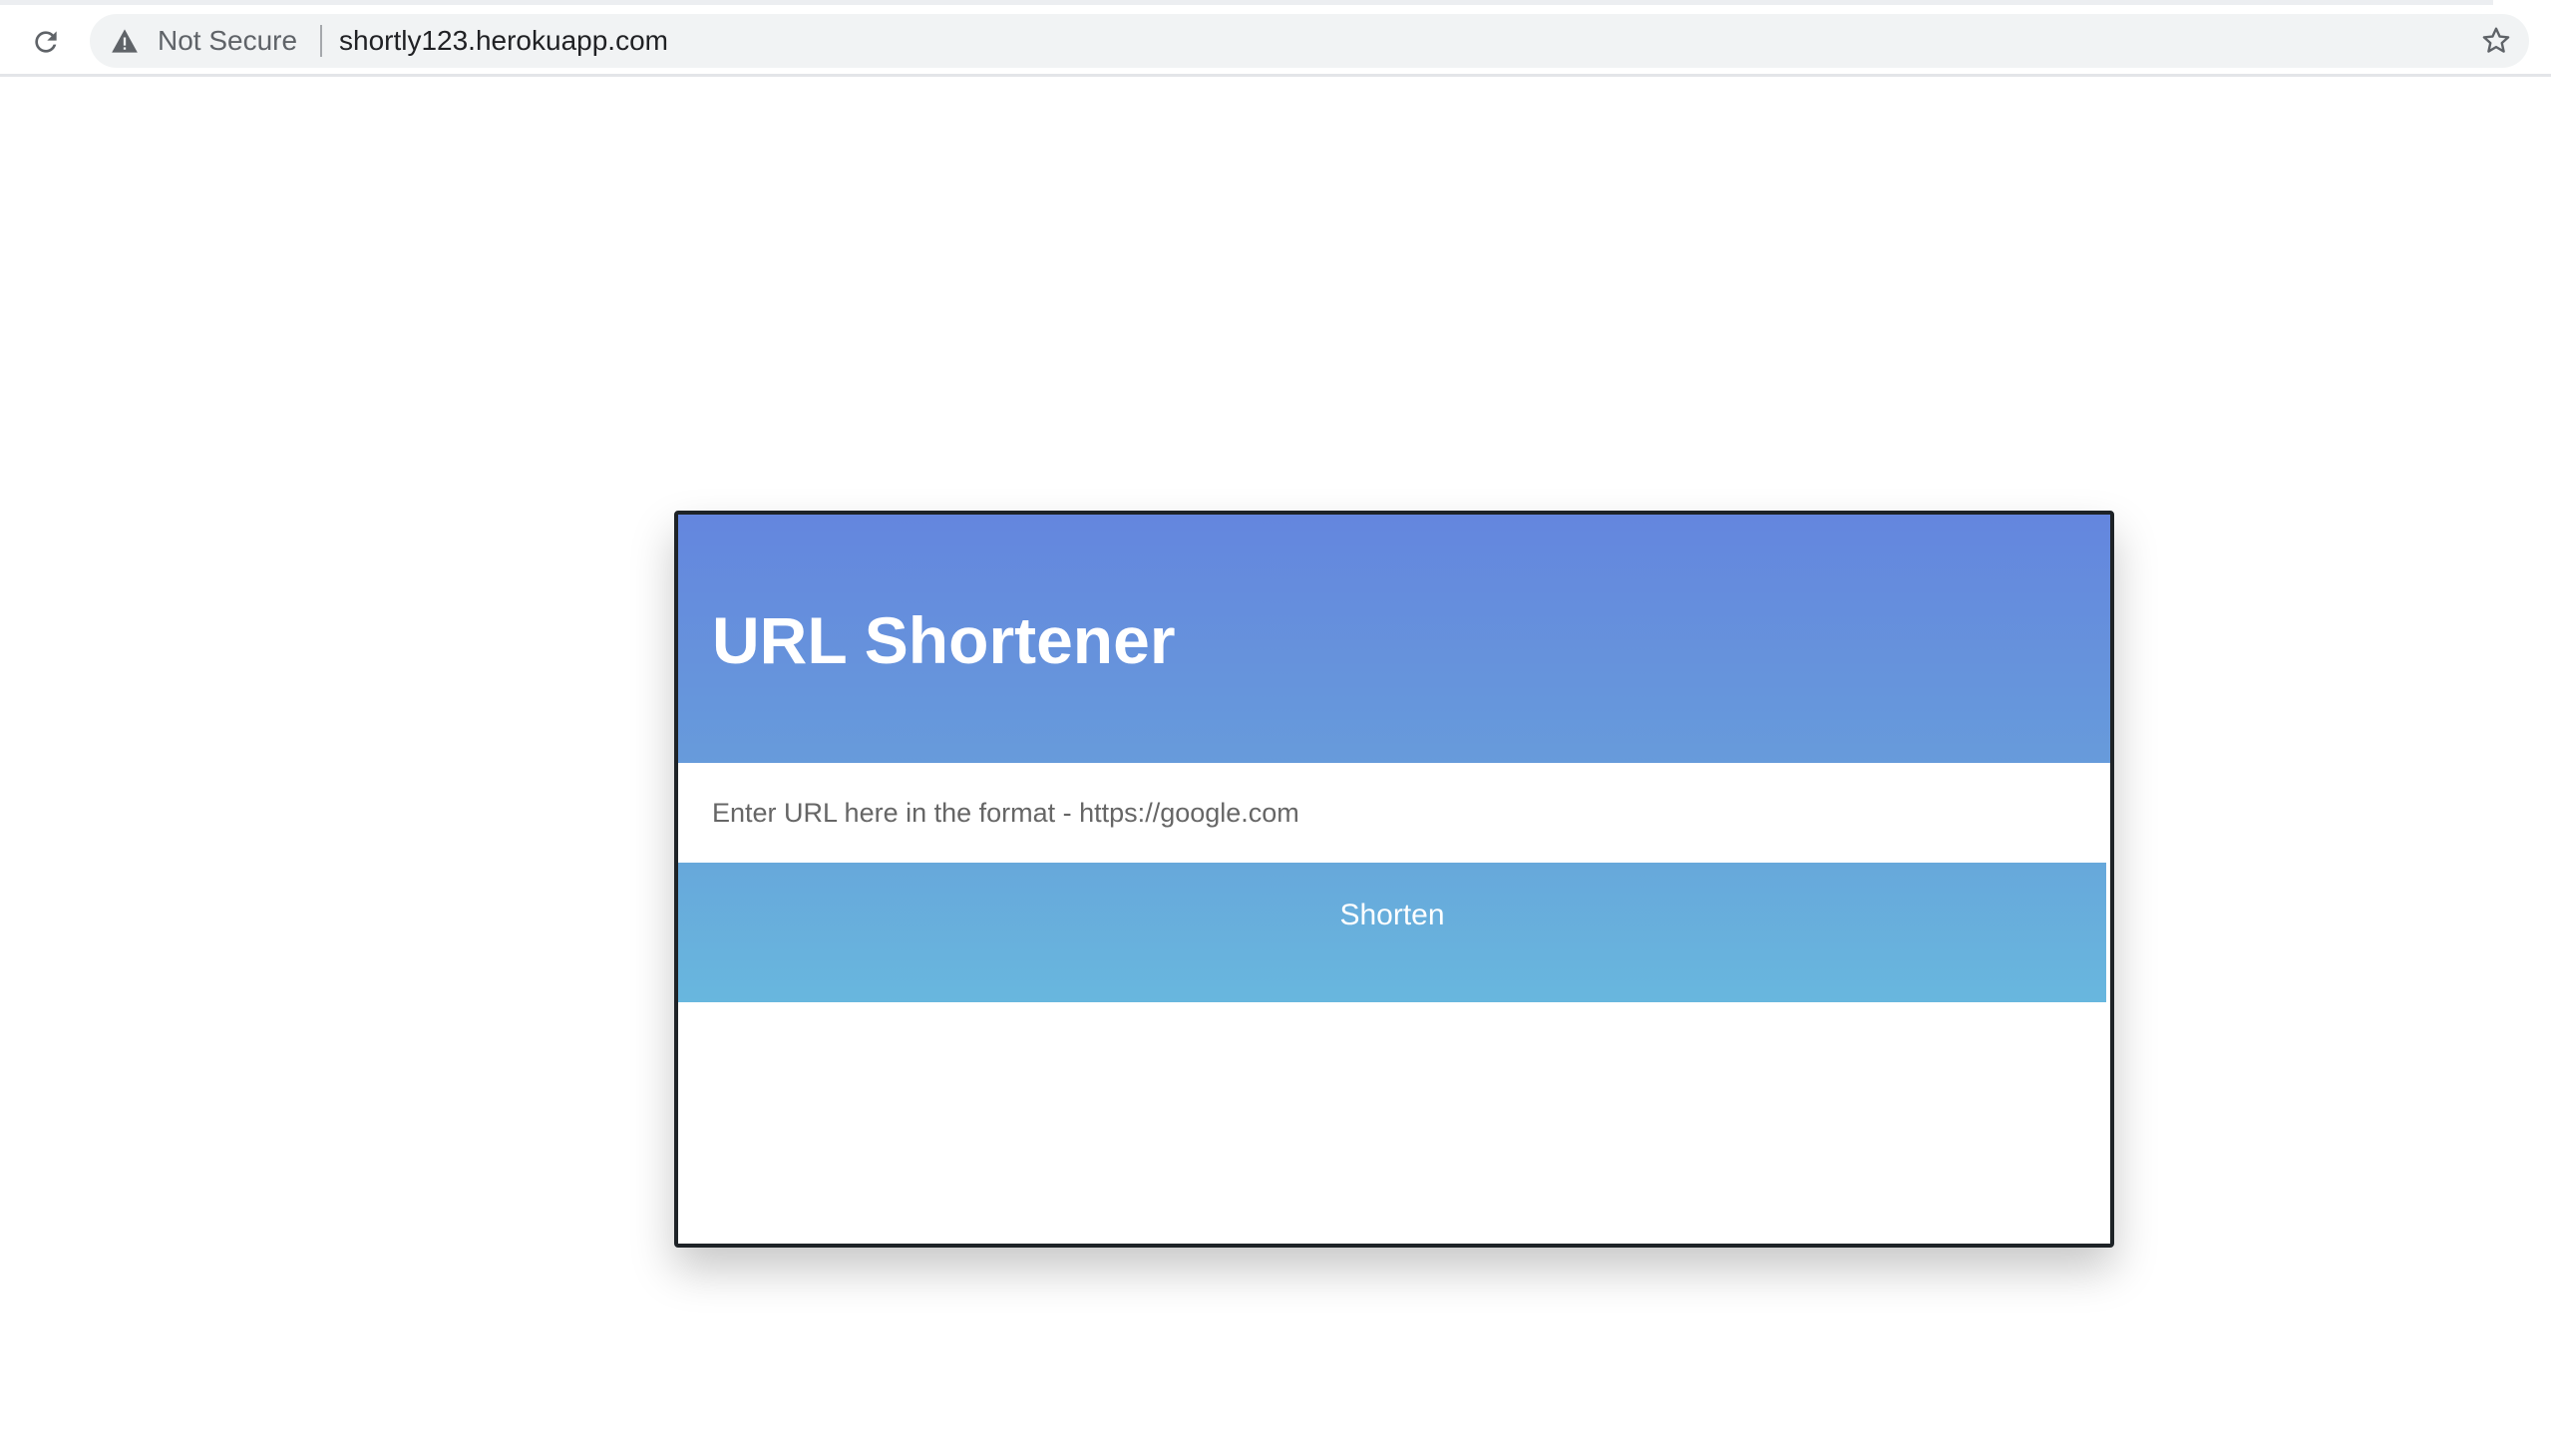  I want to click on bookmark-button, so click(2496, 41).